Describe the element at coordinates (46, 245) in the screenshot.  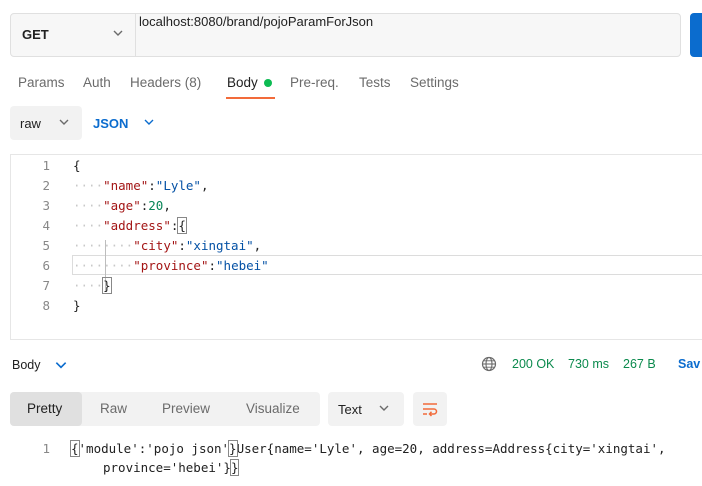
I see `line-number: 5` at that location.